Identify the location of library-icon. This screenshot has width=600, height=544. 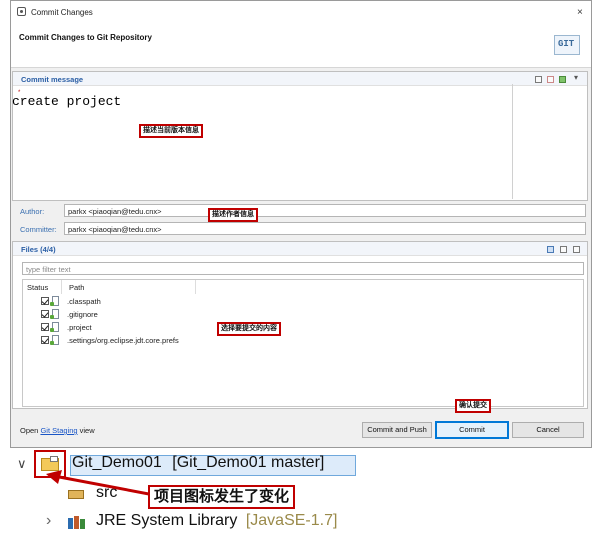
(77, 522).